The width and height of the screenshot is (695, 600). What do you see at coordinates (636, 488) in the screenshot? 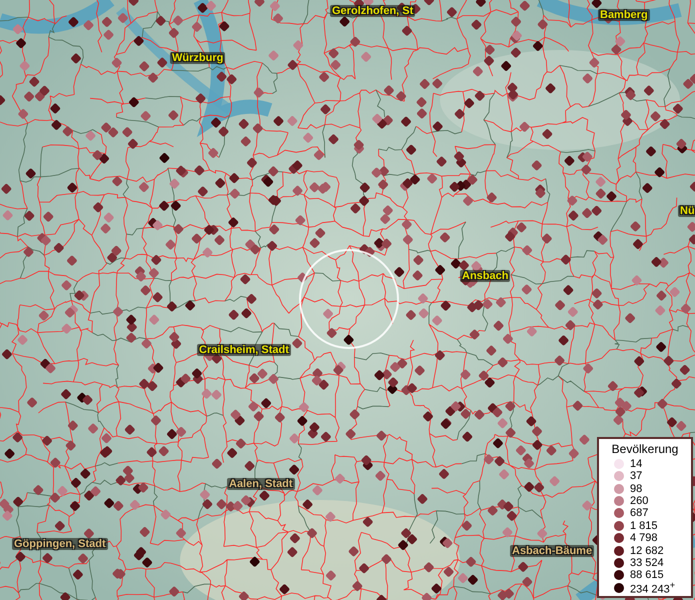
I see `legend-value: 98` at bounding box center [636, 488].